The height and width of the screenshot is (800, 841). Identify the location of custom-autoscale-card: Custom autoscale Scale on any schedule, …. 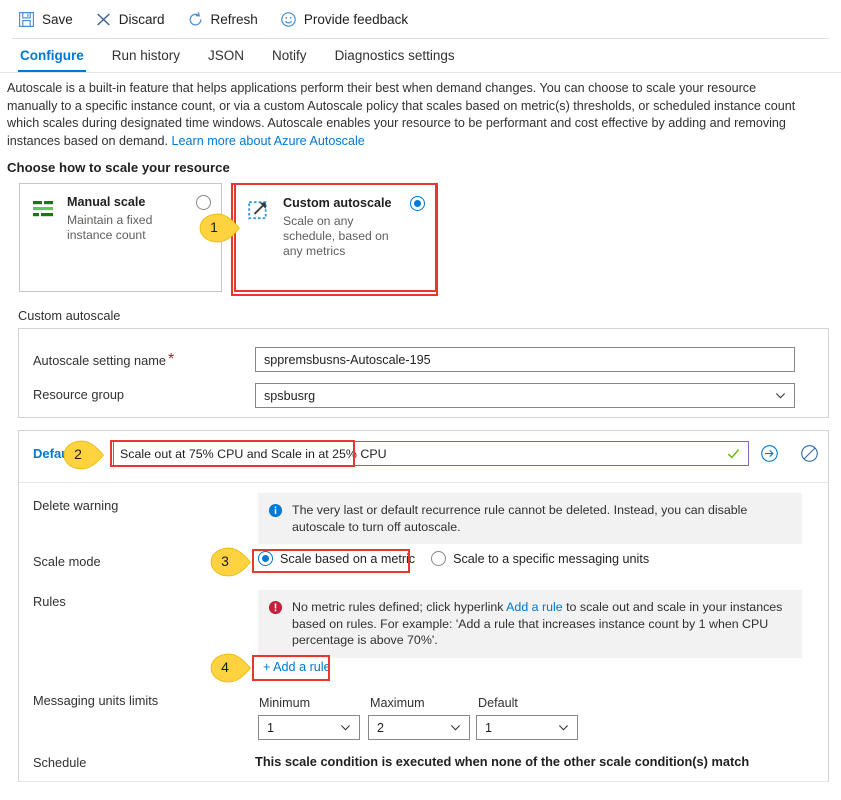
(335, 237).